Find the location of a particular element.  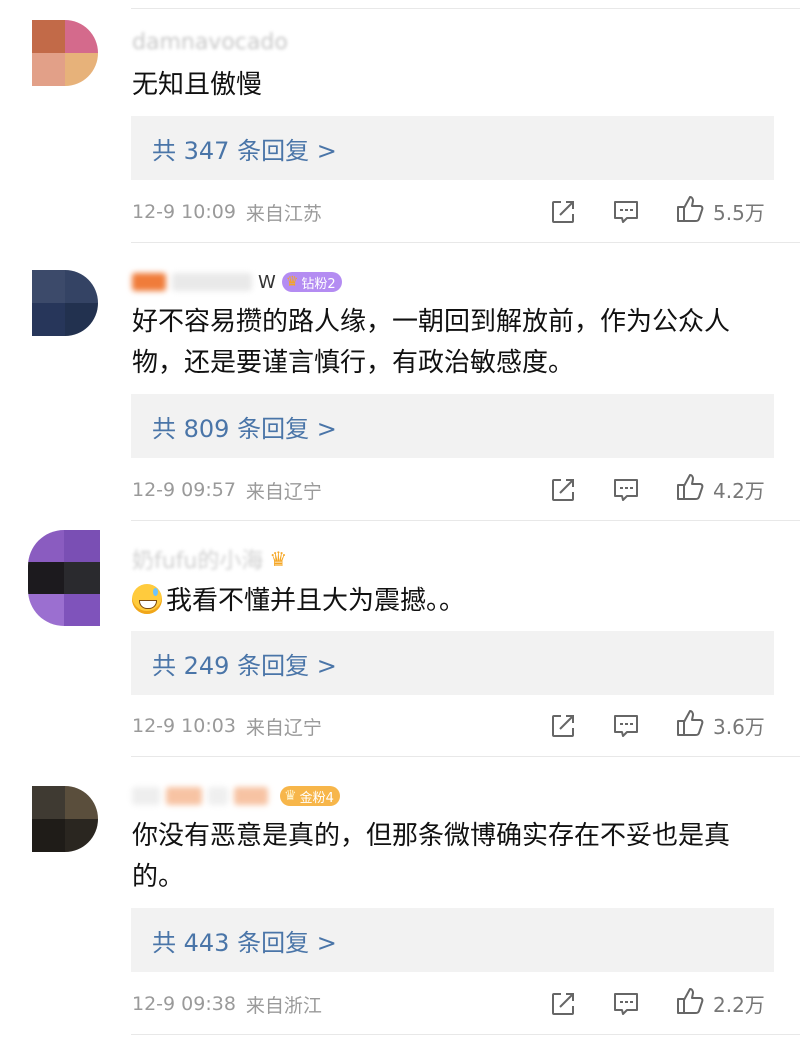

like-count: 4.2万 is located at coordinates (739, 490).